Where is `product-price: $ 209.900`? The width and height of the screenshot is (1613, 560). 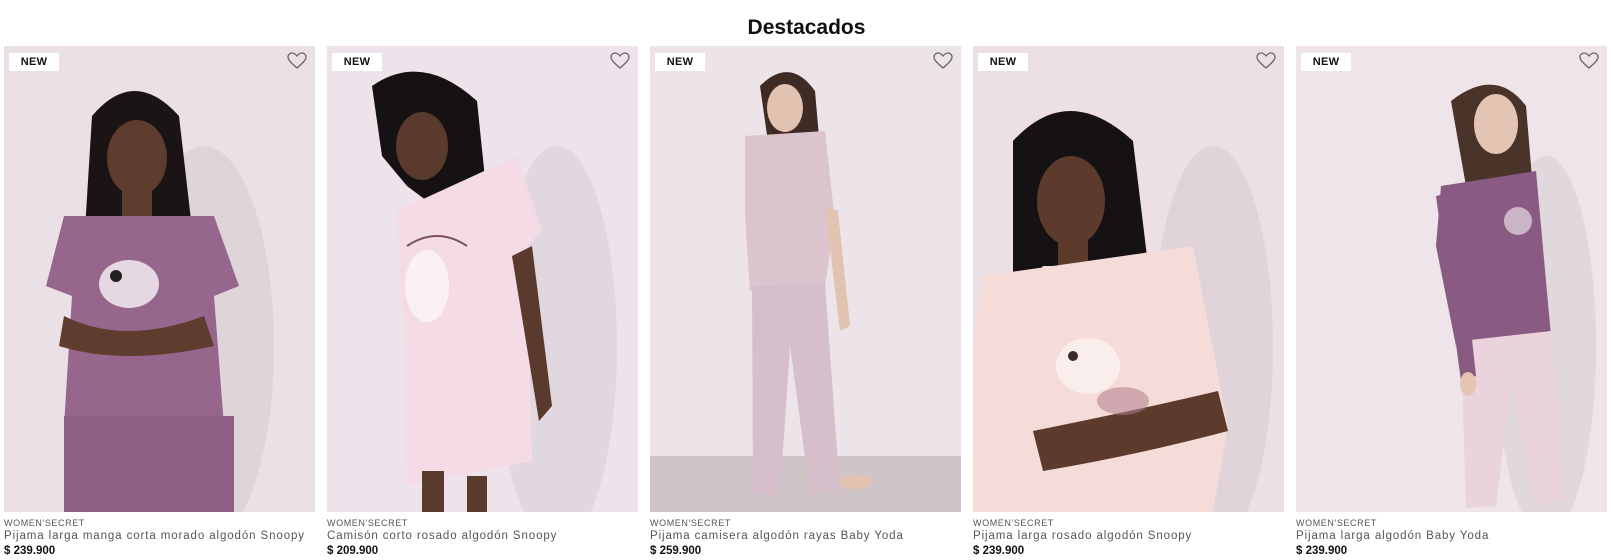
product-price: $ 209.900 is located at coordinates (353, 551).